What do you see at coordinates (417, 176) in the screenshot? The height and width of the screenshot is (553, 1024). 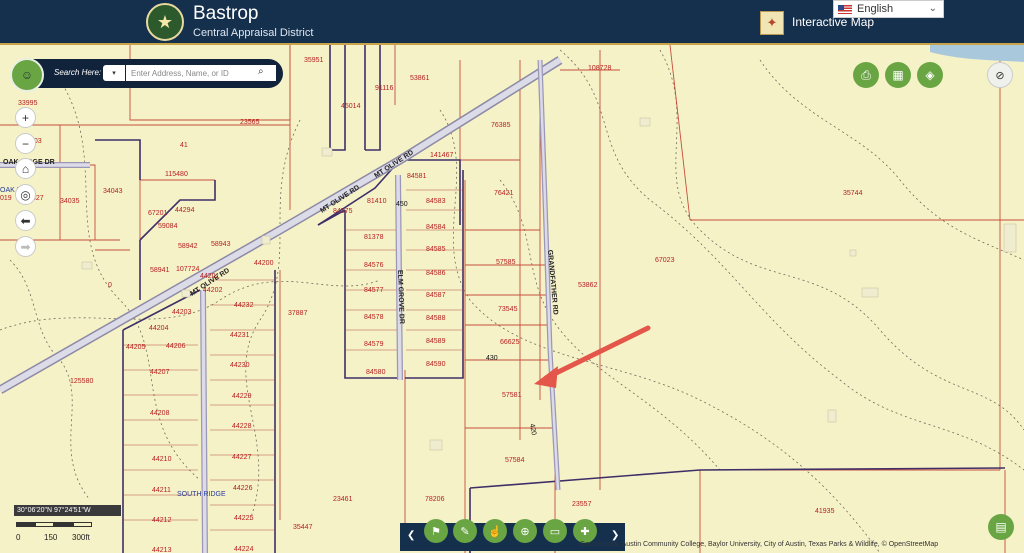 I see `parcel-id: 84581` at bounding box center [417, 176].